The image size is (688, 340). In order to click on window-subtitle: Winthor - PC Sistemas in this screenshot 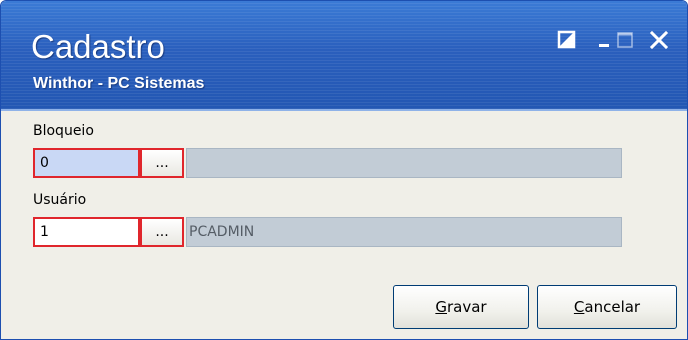, I will do `click(119, 83)`.